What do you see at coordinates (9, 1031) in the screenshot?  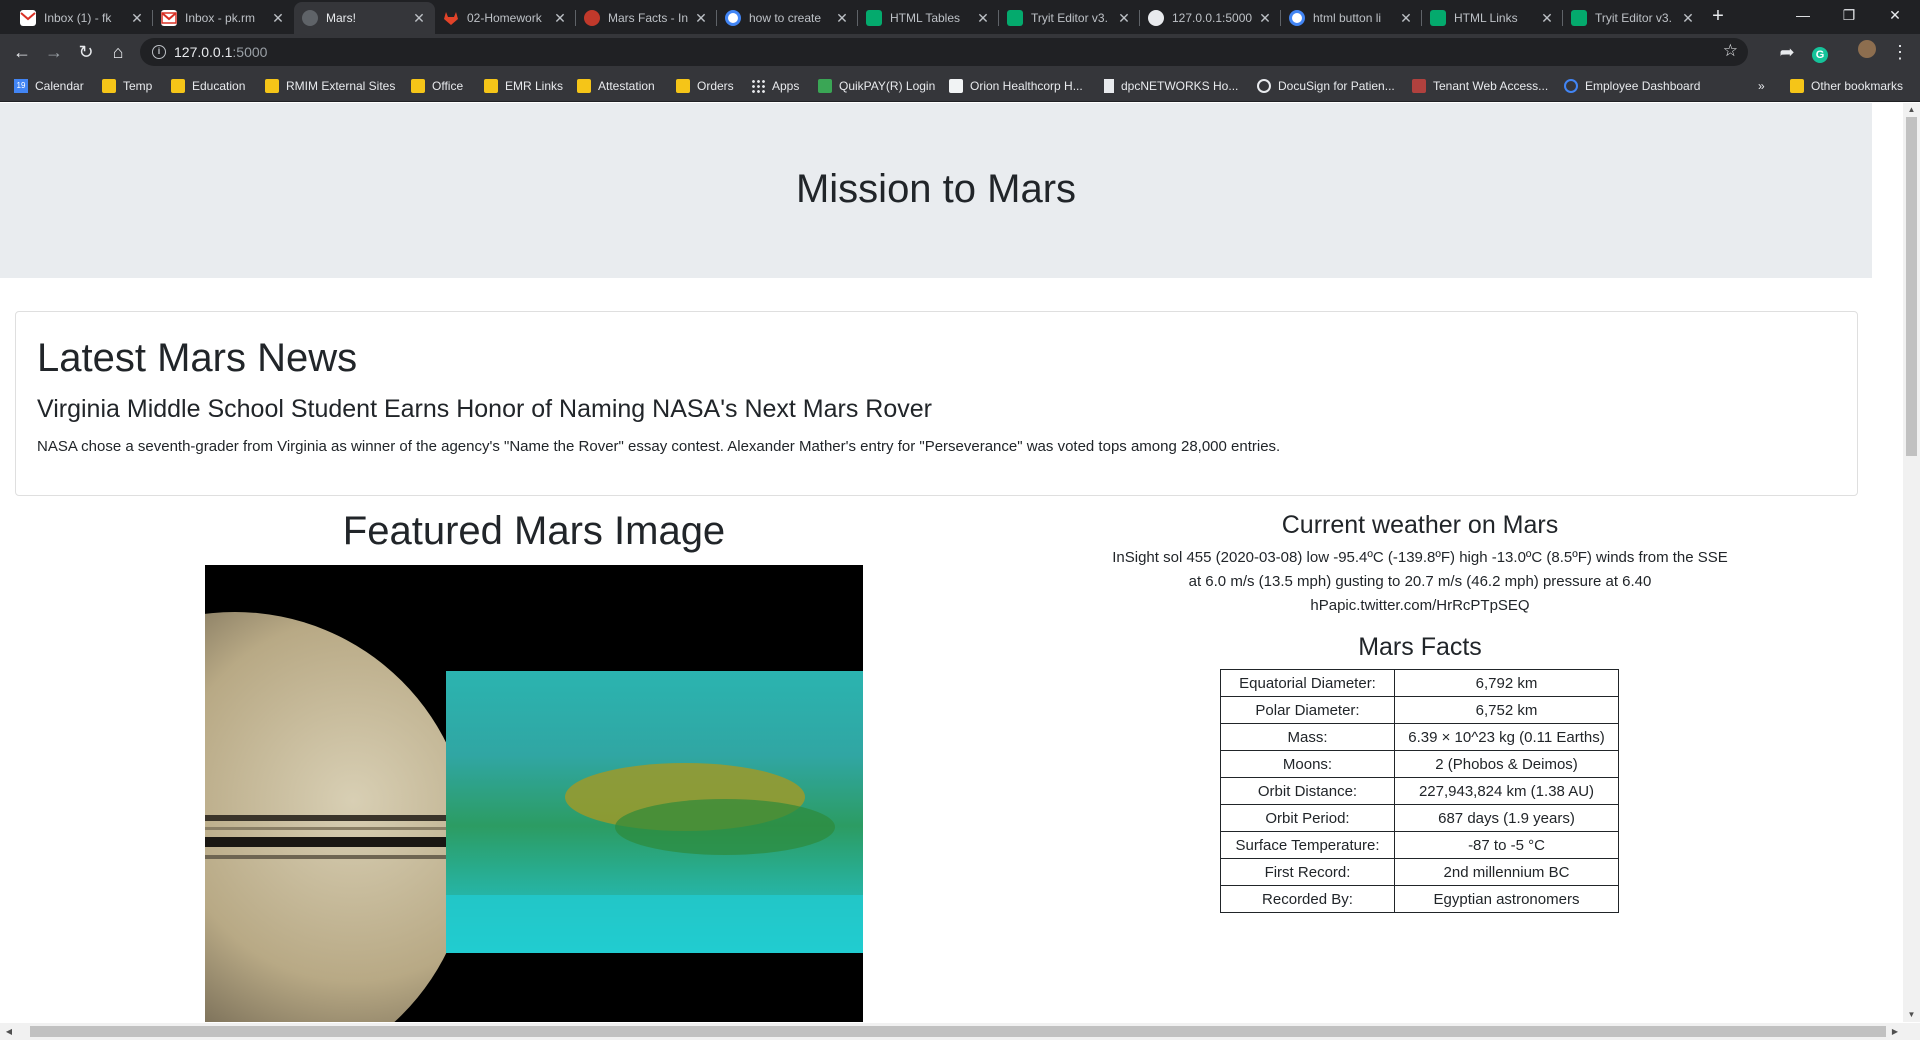 I see `scroll-left-arrow-icon: ◀` at bounding box center [9, 1031].